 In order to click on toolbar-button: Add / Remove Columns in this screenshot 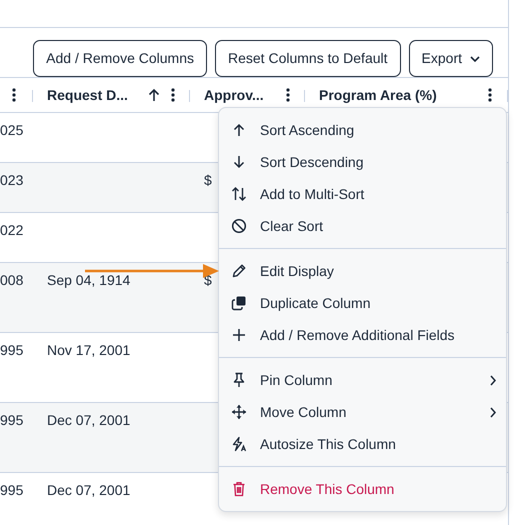, I will do `click(120, 58)`.